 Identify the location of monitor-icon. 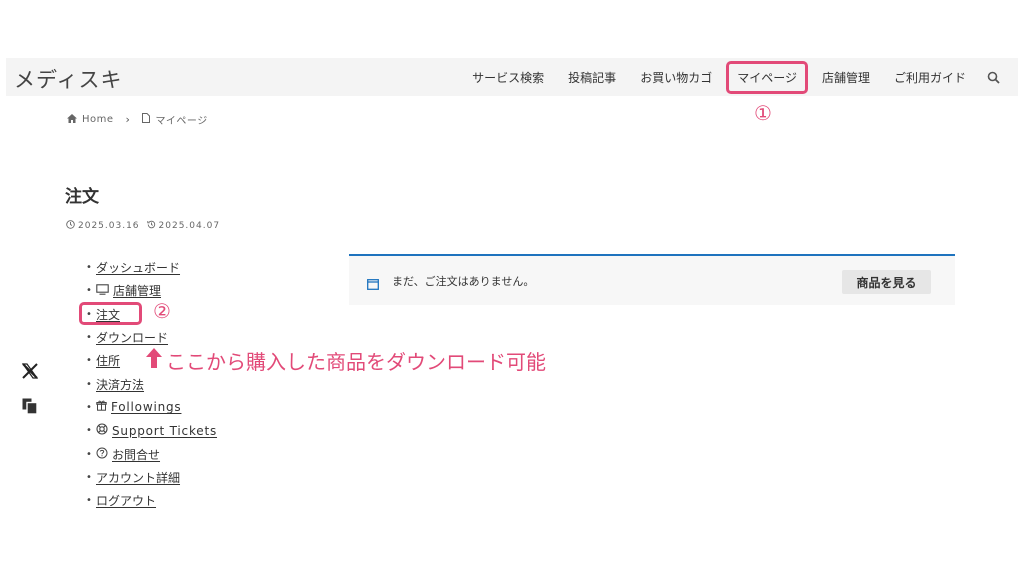
(102, 291).